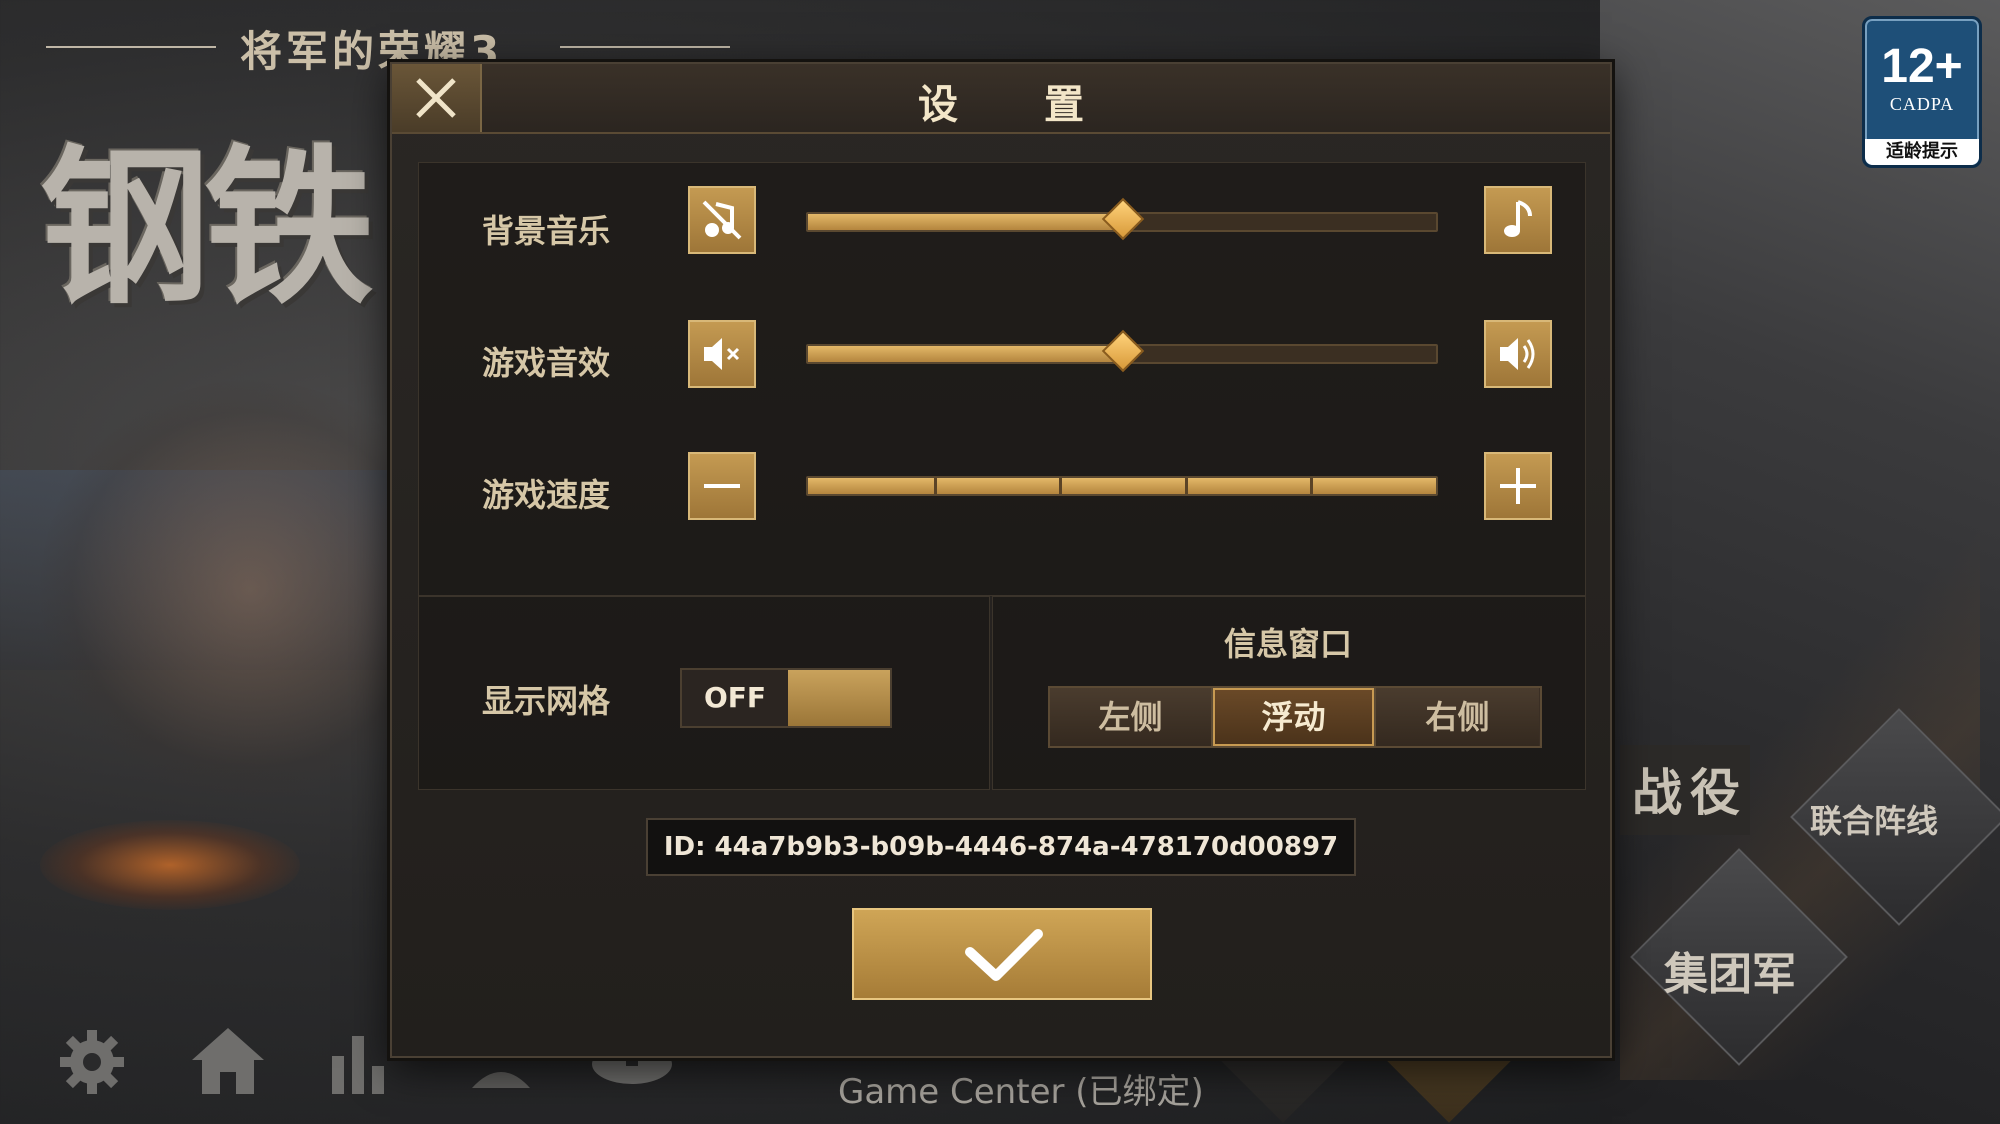 The image size is (2000, 1124). I want to click on checkmark-icon, so click(1004, 955).